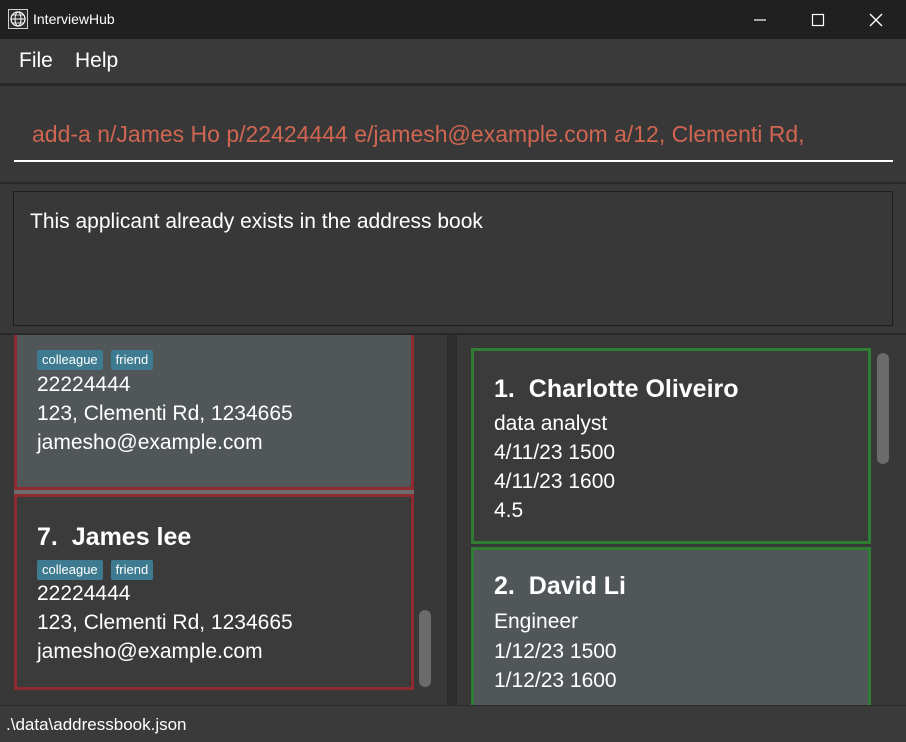 This screenshot has width=906, height=742. Describe the element at coordinates (555, 481) in the screenshot. I see `interview-end: 4/11/23 1600` at that location.